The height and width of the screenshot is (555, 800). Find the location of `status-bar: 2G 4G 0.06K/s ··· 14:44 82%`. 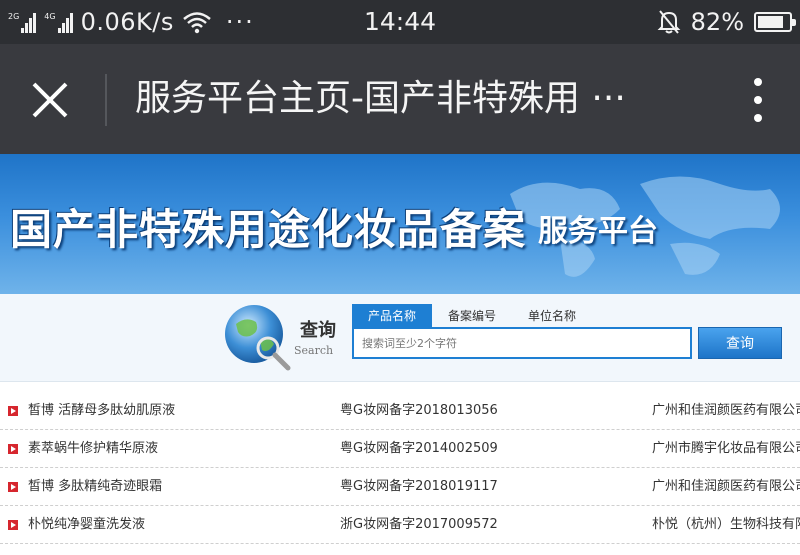

status-bar: 2G 4G 0.06K/s ··· 14:44 82% is located at coordinates (400, 22).